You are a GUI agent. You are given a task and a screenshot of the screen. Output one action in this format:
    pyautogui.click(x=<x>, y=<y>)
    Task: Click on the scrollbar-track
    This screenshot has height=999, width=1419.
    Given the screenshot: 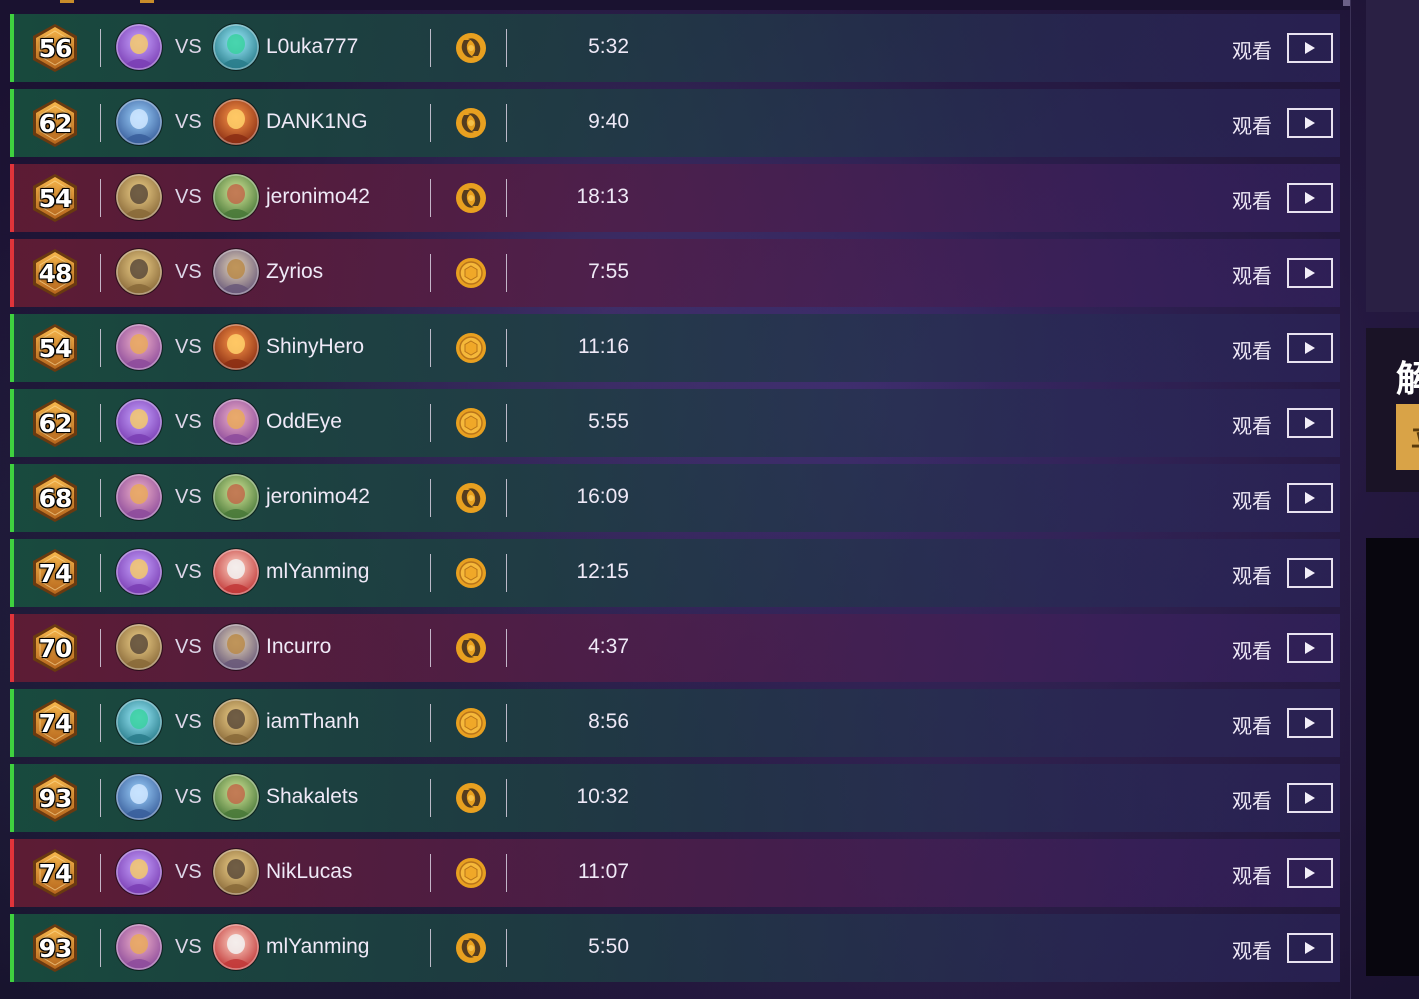 What is the action you would take?
    pyautogui.click(x=1350, y=499)
    